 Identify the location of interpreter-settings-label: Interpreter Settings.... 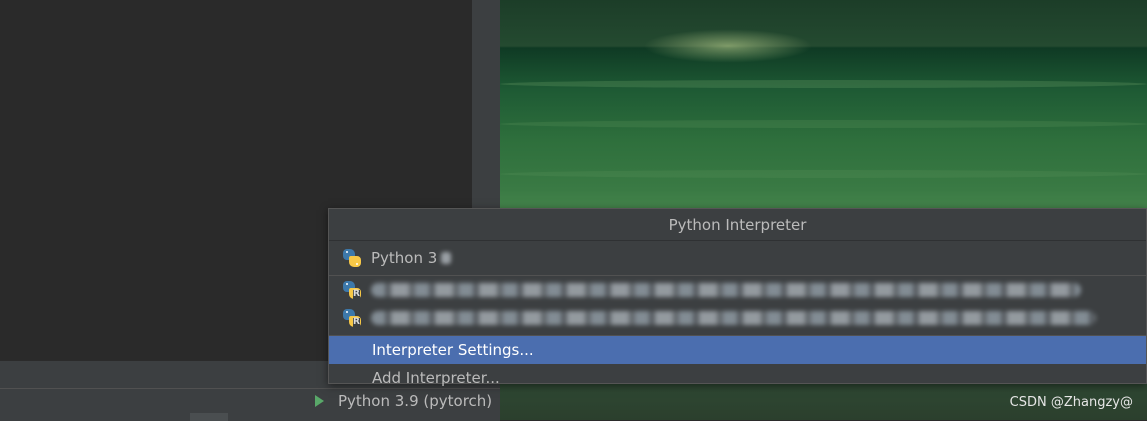
(453, 350).